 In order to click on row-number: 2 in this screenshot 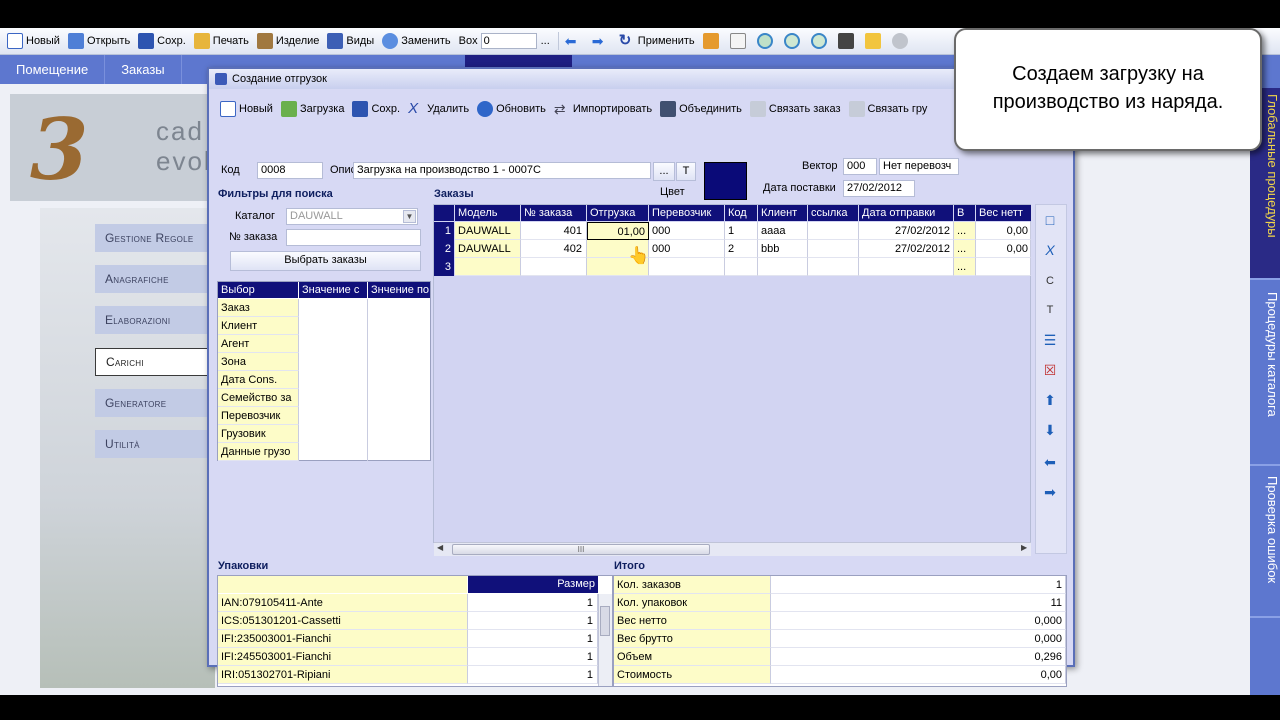, I will do `click(444, 249)`.